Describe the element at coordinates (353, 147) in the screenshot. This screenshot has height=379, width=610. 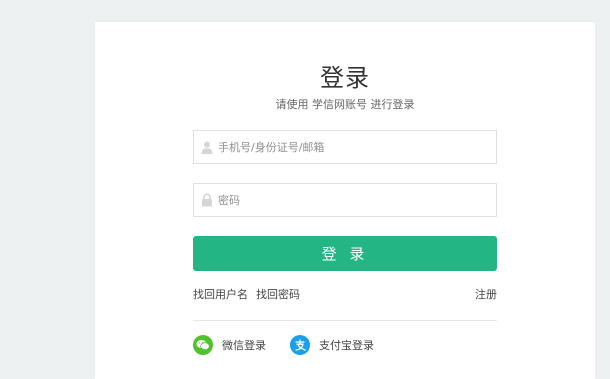
I see `username-input` at that location.